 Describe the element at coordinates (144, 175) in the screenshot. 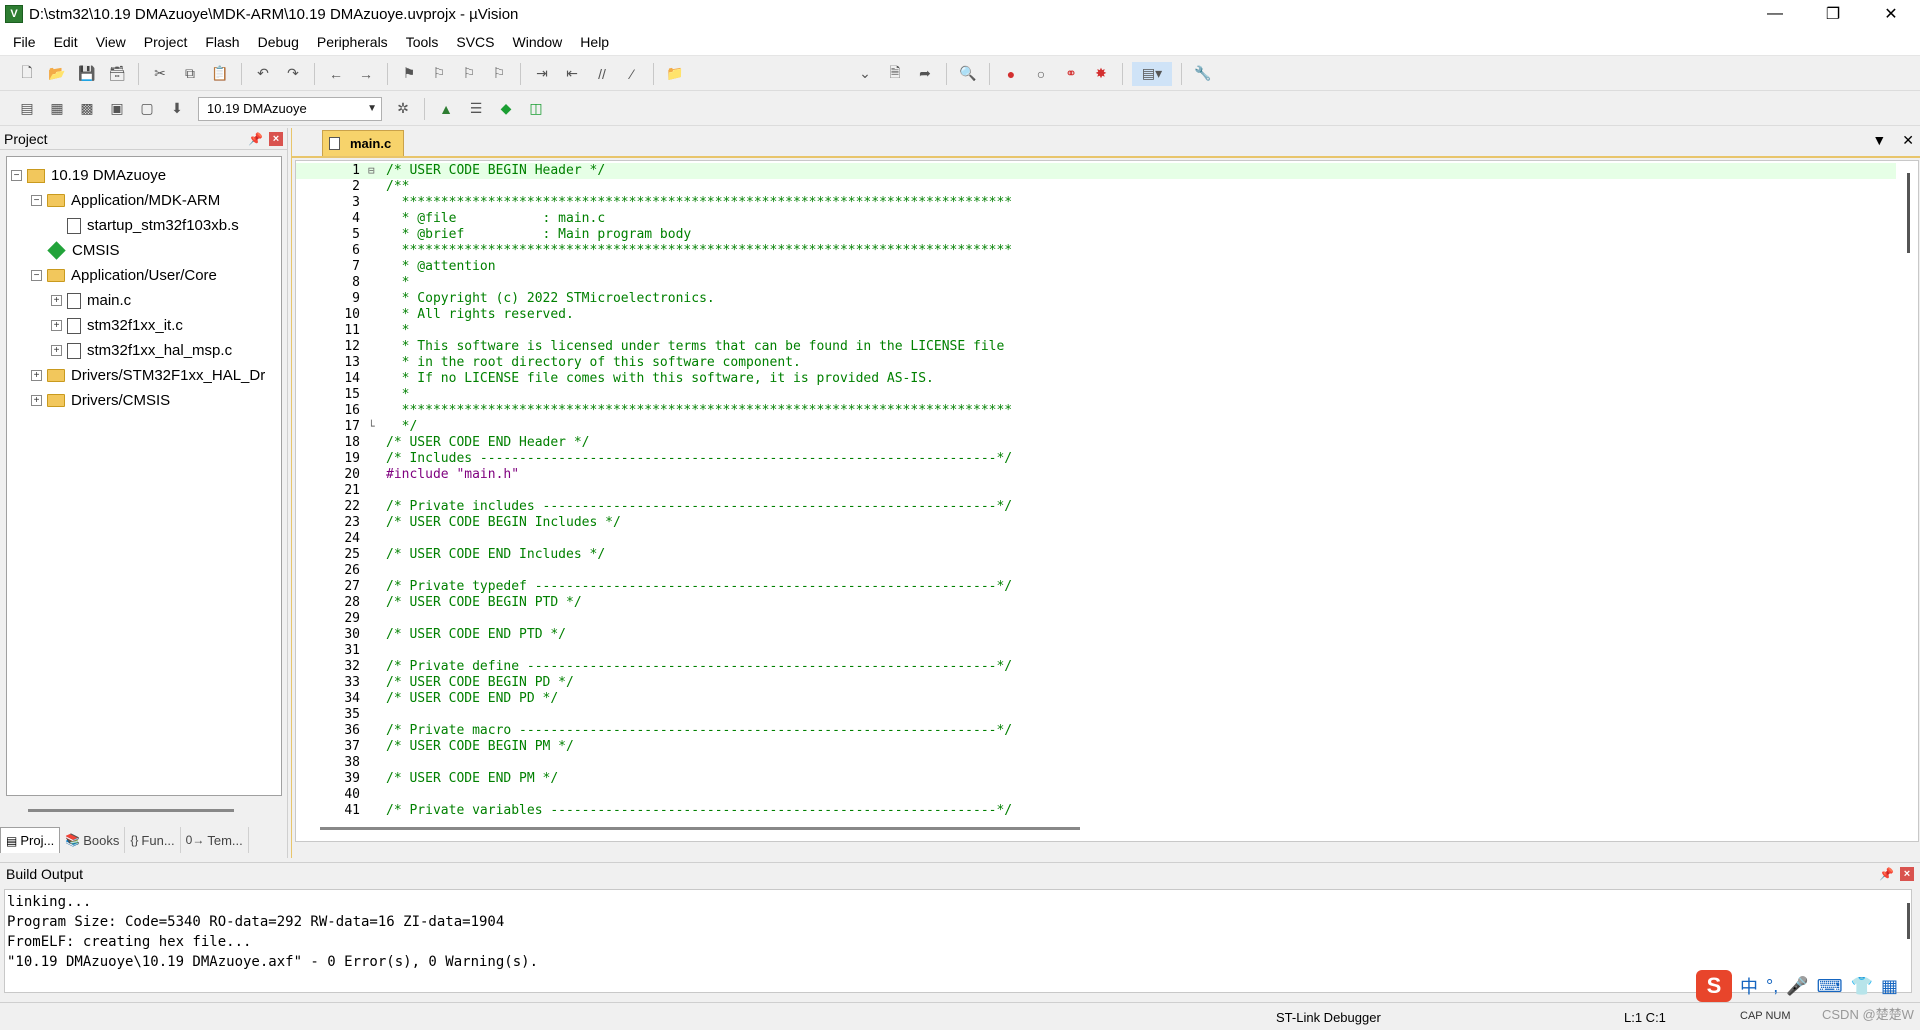

I see `tree-item-project: − 10.19 DMAzuoye` at that location.